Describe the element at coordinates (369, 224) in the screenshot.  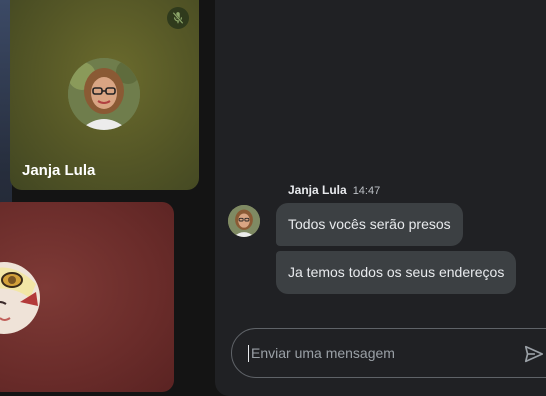
I see `chat-message: Todos vocês serão presos` at that location.